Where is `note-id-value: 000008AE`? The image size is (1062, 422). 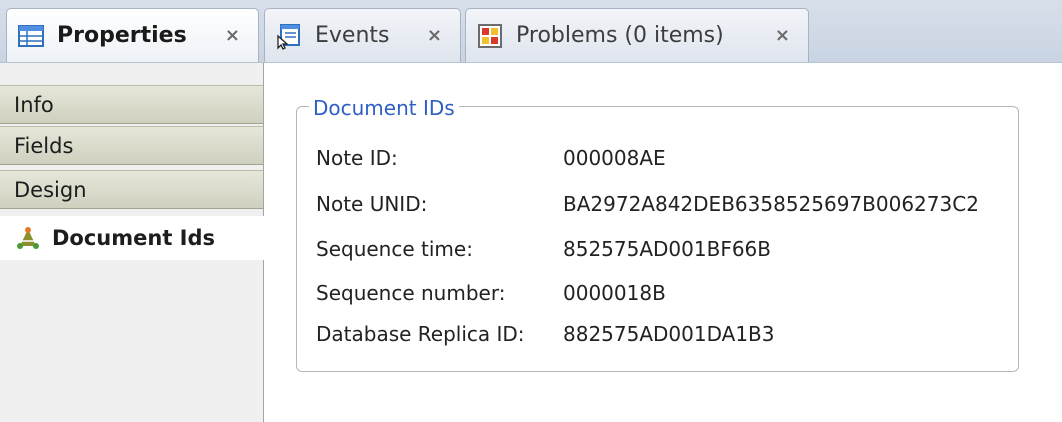 note-id-value: 000008AE is located at coordinates (614, 158).